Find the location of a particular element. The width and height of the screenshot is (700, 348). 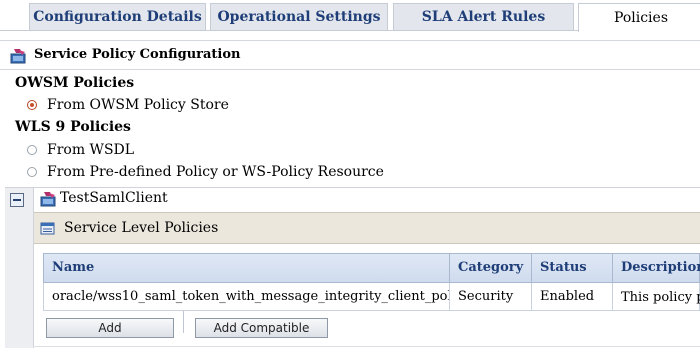

owsm-policy-store-radio is located at coordinates (32, 105).